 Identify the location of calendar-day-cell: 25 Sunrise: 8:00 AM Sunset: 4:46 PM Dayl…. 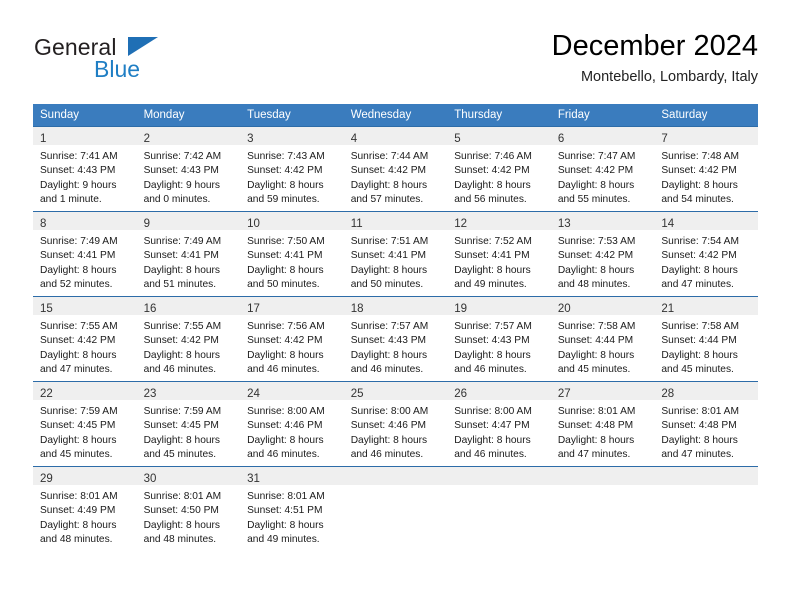
(395, 424).